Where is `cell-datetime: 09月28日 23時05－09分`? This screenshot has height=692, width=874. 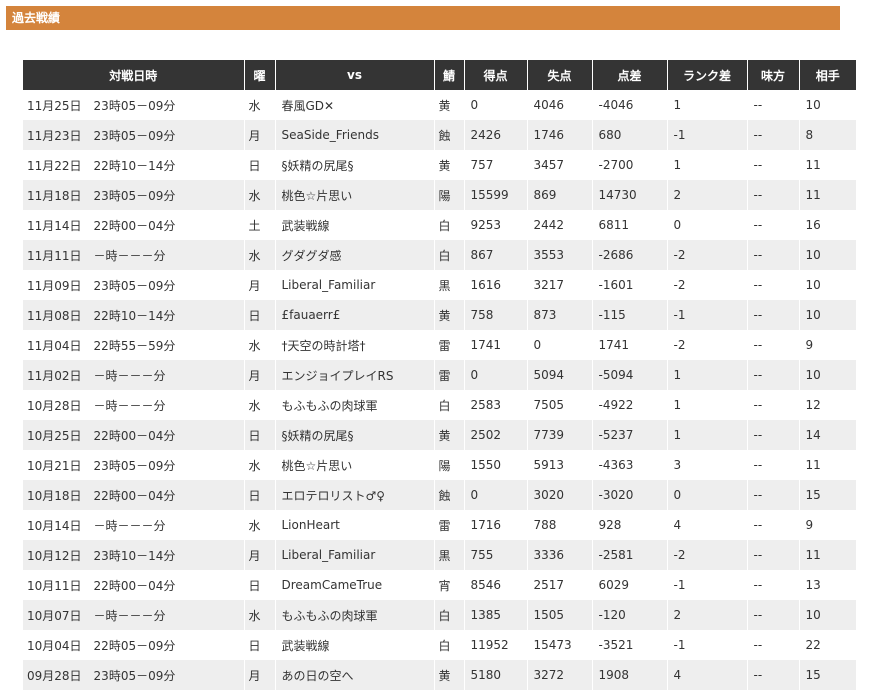
cell-datetime: 09月28日 23時05－09分 is located at coordinates (133, 675).